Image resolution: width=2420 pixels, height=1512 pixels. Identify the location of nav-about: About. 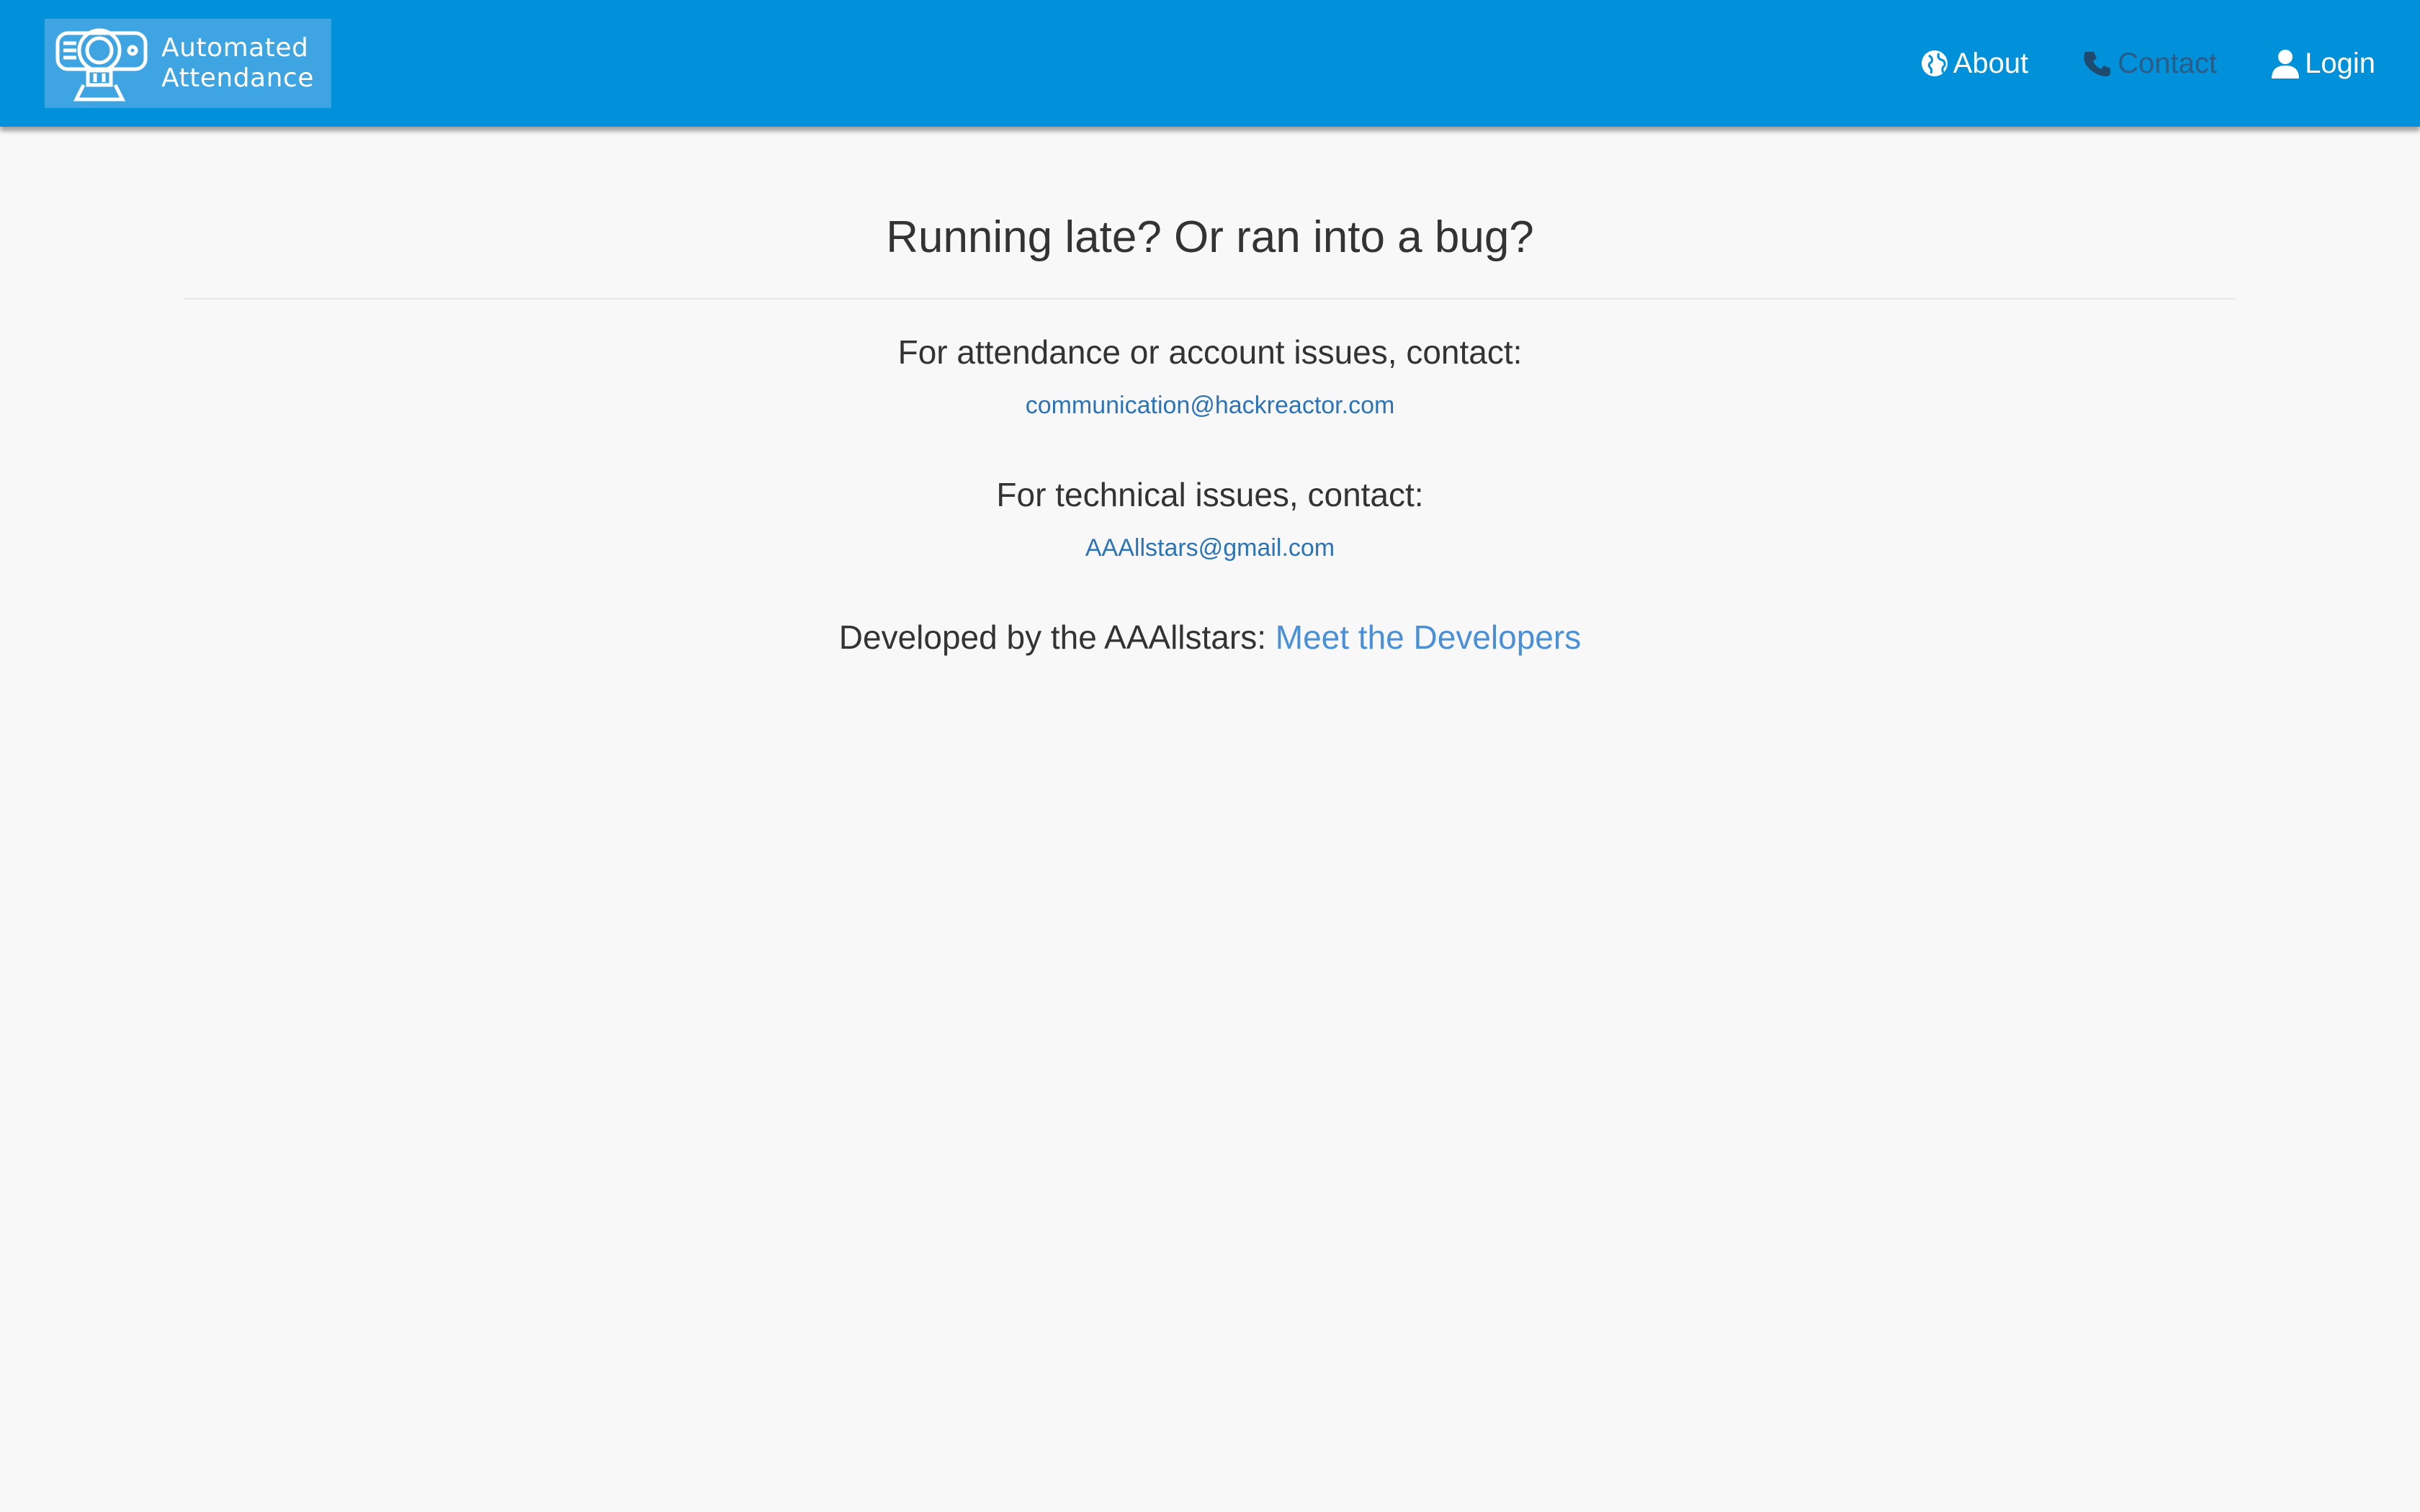
(1974, 63).